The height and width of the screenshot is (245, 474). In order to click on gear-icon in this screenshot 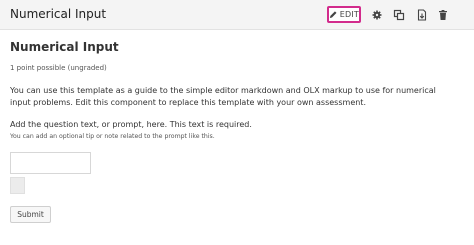, I will do `click(377, 15)`.